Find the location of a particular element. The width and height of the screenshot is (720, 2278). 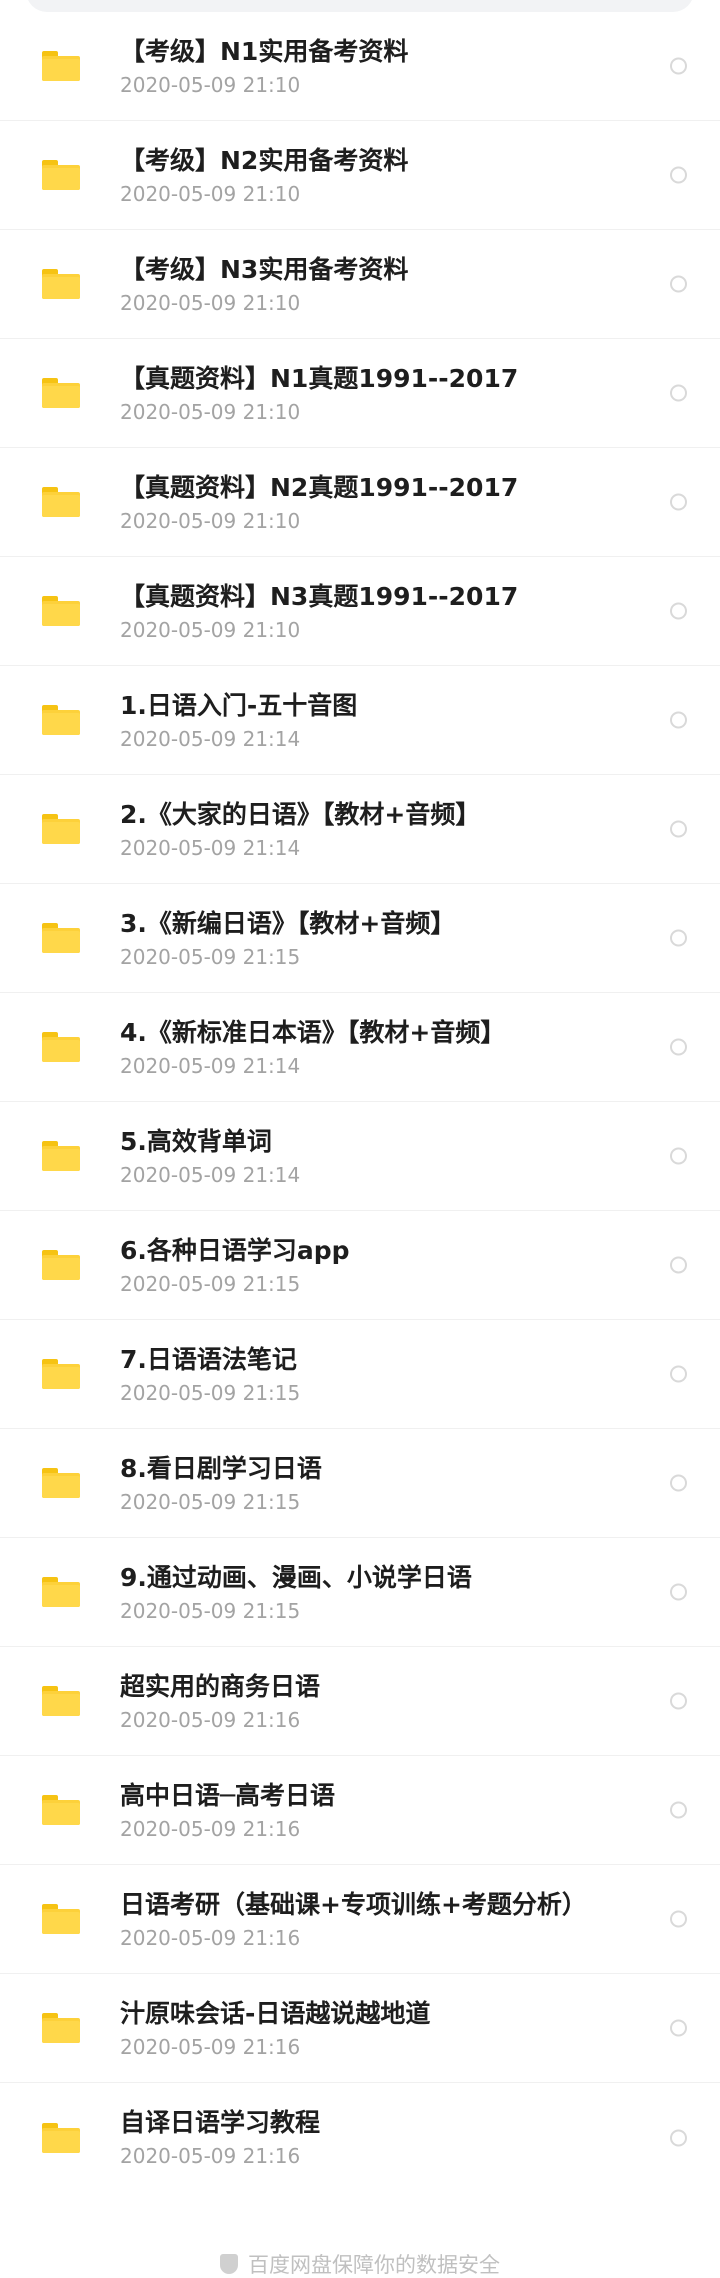

file-name: 【真题资料】N1真题1991--2017 is located at coordinates (319, 378).